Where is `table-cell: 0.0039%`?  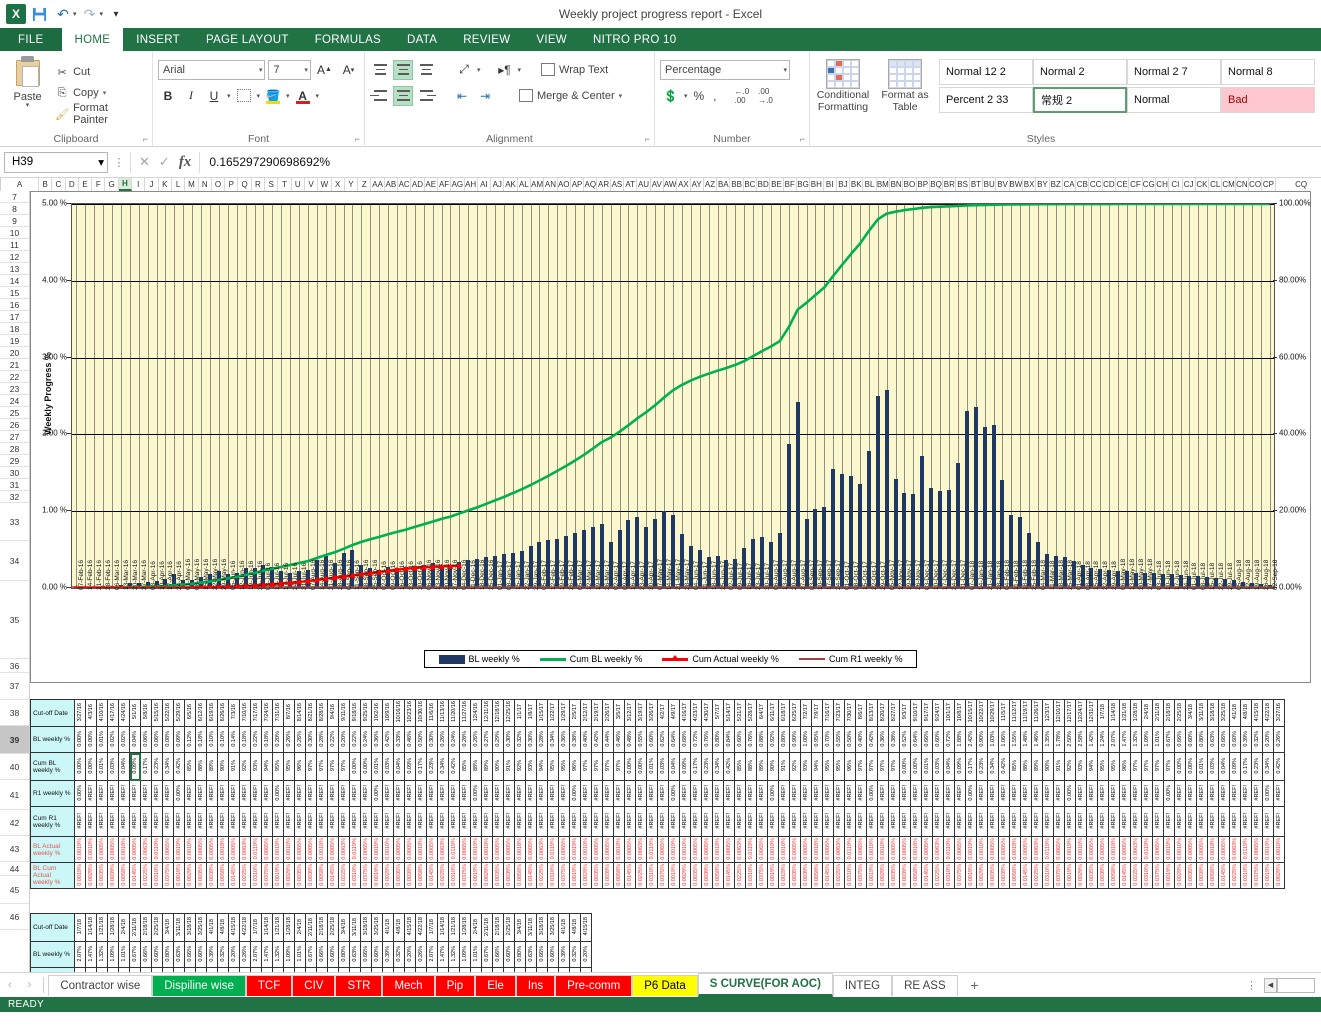 table-cell: 0.0039% is located at coordinates (707, 875).